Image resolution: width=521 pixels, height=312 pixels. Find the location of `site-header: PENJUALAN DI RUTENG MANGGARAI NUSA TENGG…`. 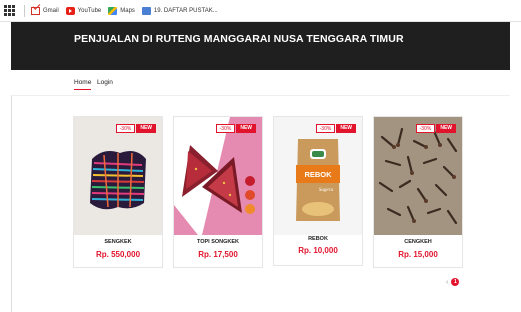

site-header: PENJUALAN DI RUTENG MANGGARAI NUSA TENGG… is located at coordinates (260, 46).